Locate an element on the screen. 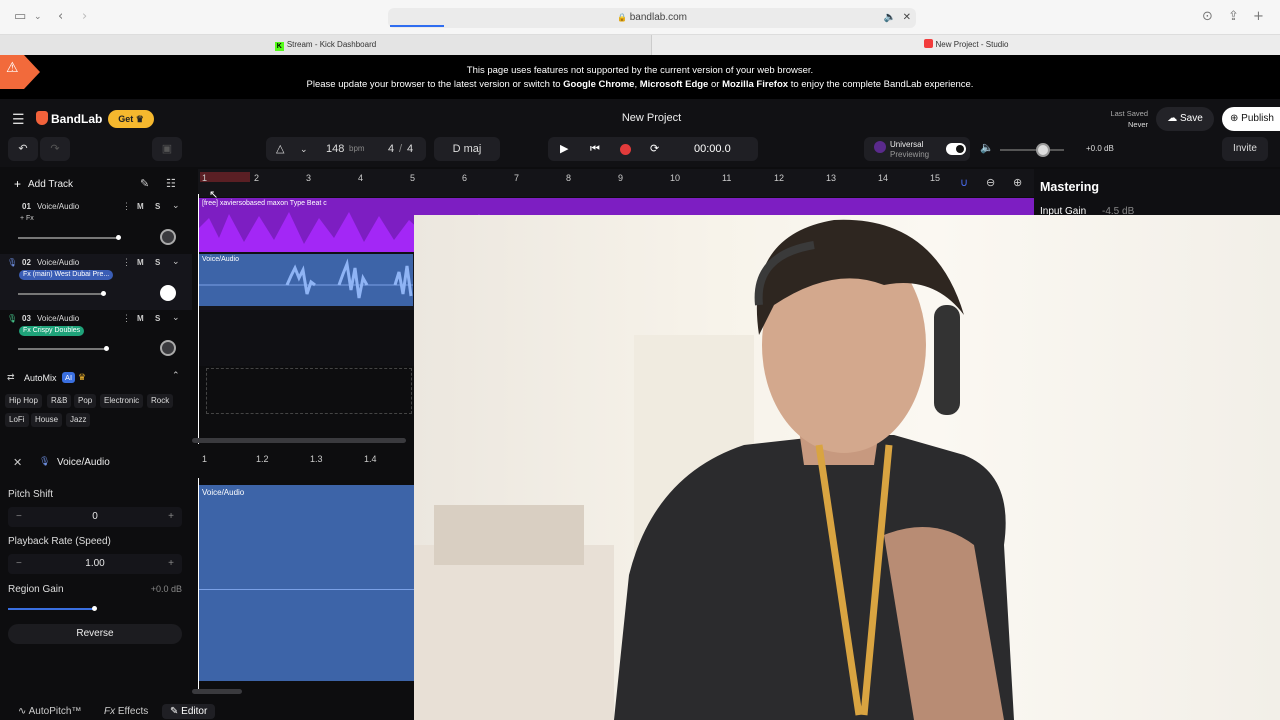 The image size is (1280, 720). zoom-in-icon: ⊕ is located at coordinates (1017, 182).